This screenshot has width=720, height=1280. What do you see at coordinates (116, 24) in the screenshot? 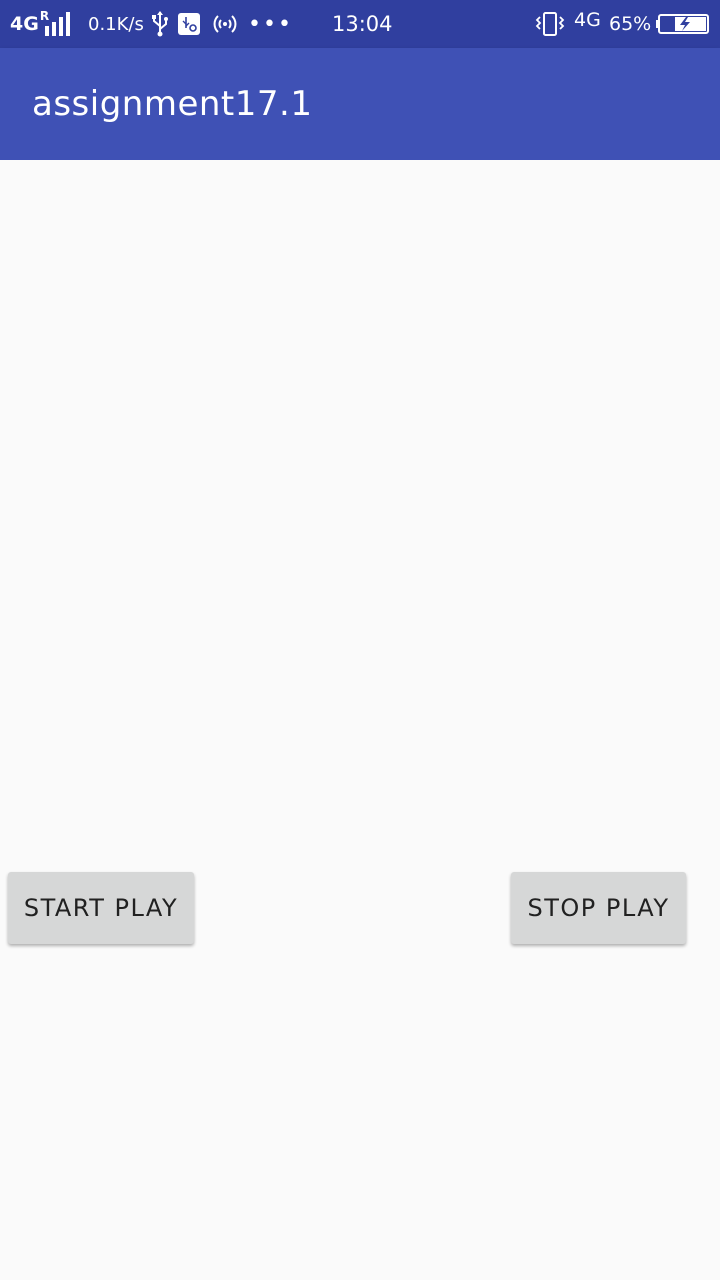
I see `network-speed: 0.1K/s` at bounding box center [116, 24].